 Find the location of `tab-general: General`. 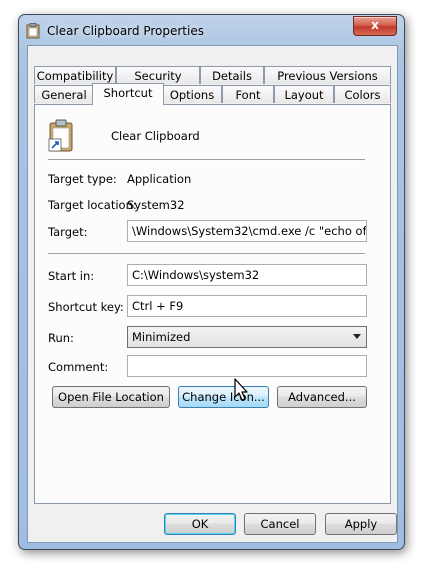

tab-general: General is located at coordinates (64, 94).